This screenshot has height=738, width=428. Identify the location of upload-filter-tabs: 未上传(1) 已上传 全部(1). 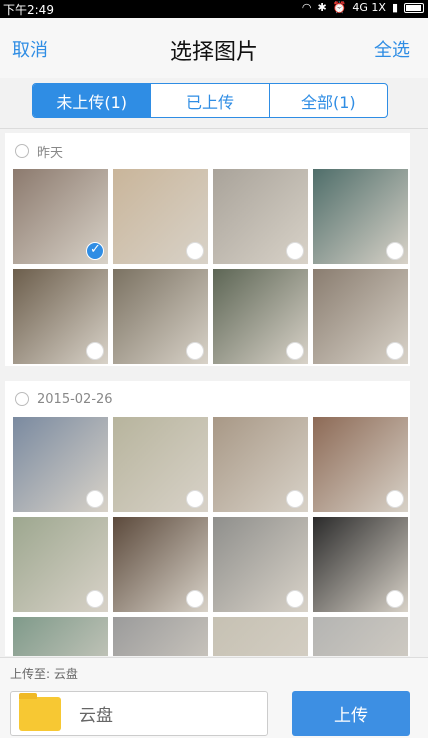
(210, 100).